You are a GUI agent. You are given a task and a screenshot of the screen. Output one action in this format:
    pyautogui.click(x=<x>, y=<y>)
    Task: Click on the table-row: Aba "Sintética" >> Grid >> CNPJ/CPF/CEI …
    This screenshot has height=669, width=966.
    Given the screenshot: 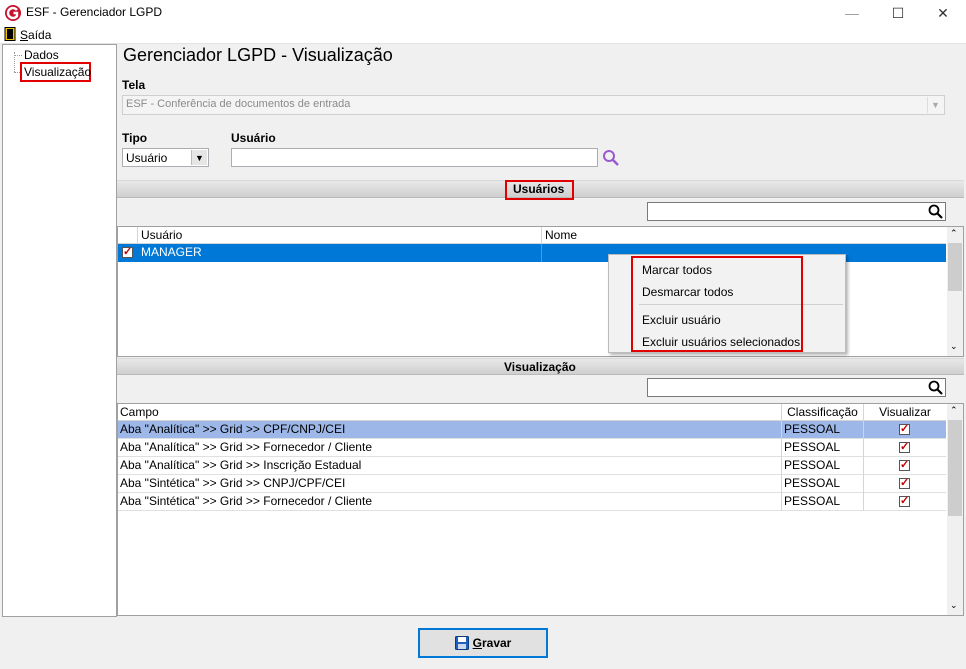 What is the action you would take?
    pyautogui.click(x=532, y=484)
    